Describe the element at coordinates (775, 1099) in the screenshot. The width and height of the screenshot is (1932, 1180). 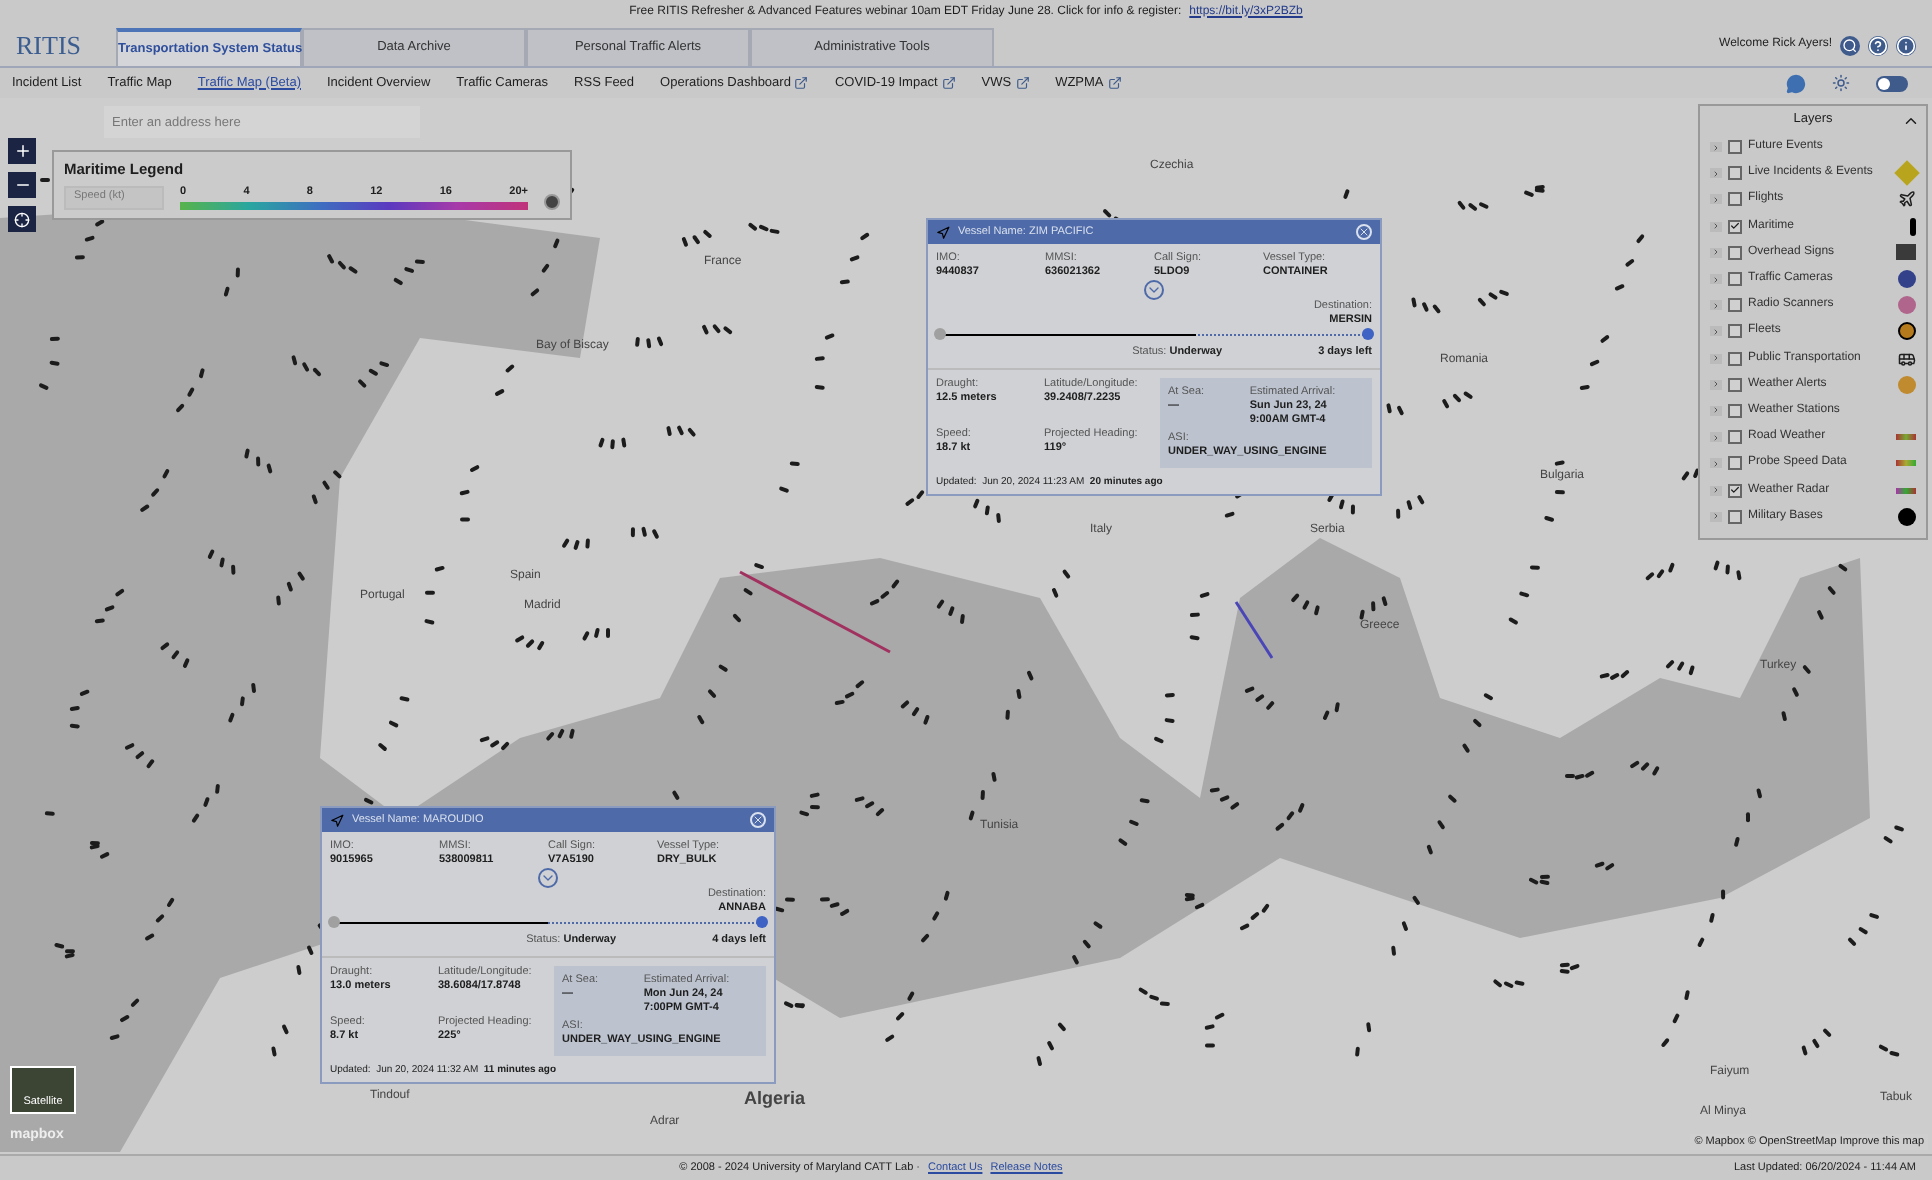
I see `map-label: Algeria` at that location.